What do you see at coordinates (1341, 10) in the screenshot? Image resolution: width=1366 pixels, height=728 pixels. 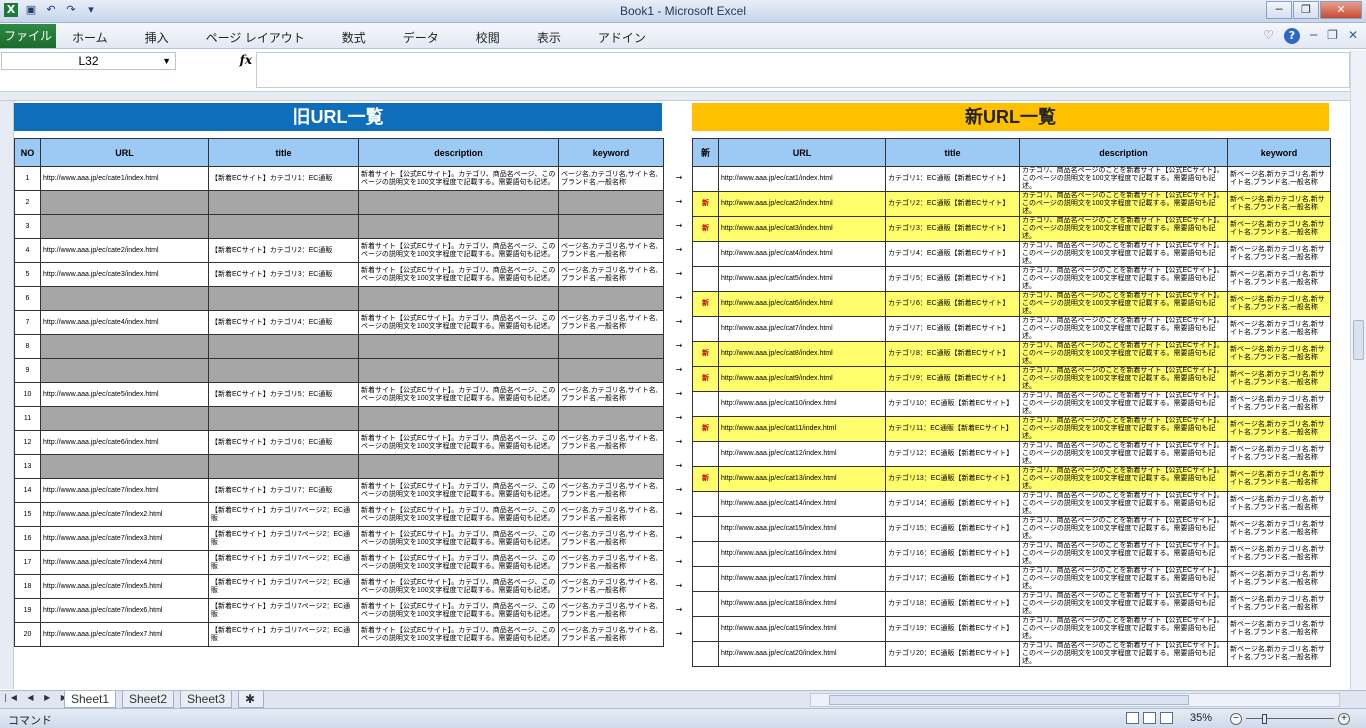 I see `close-button: ✕` at bounding box center [1341, 10].